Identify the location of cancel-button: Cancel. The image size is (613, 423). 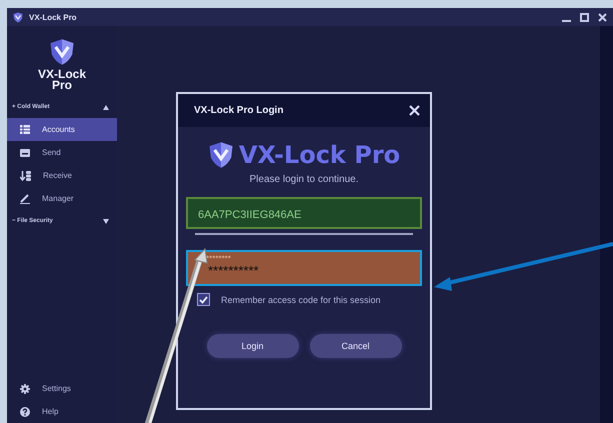
(356, 346).